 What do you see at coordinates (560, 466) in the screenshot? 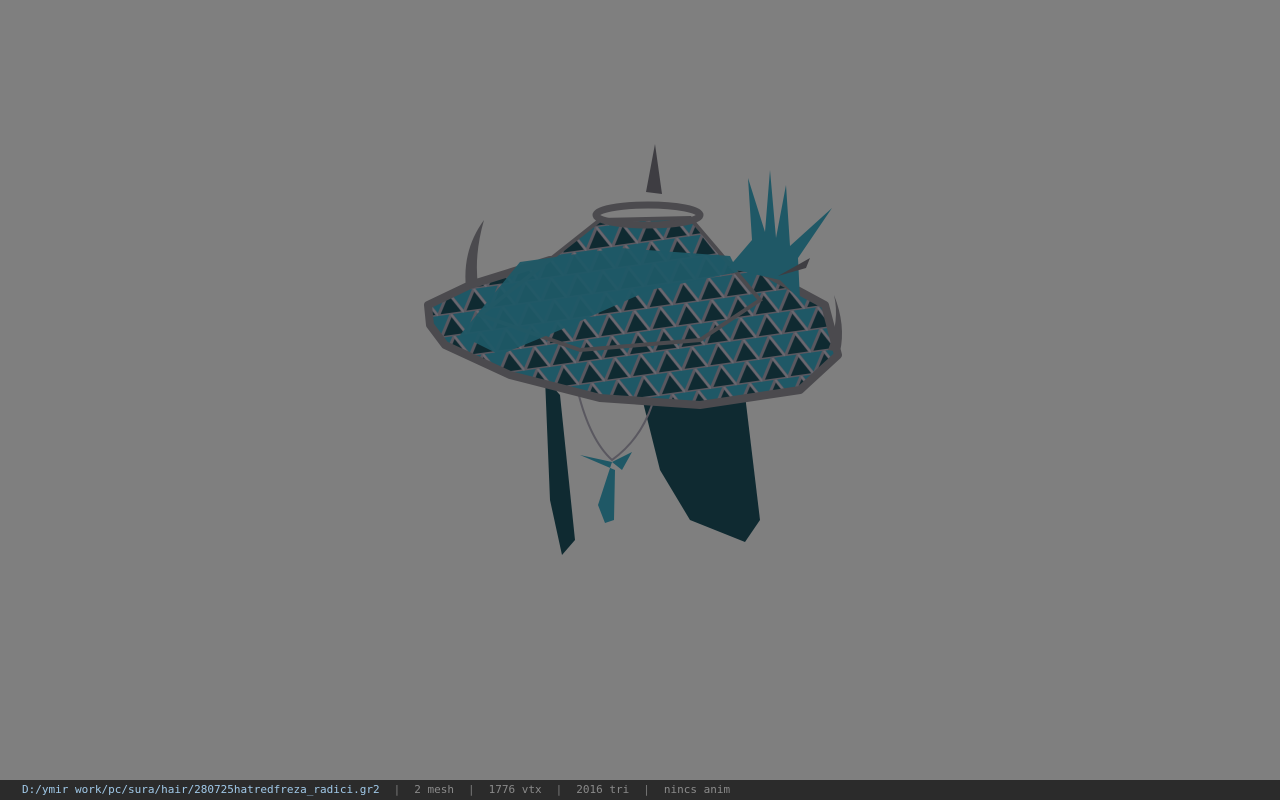
I see `hair-left-strand` at bounding box center [560, 466].